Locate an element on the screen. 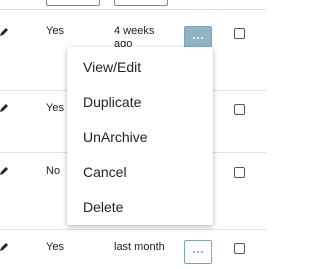 This screenshot has width=320, height=269. top-cropped-field-left is located at coordinates (73, 3).